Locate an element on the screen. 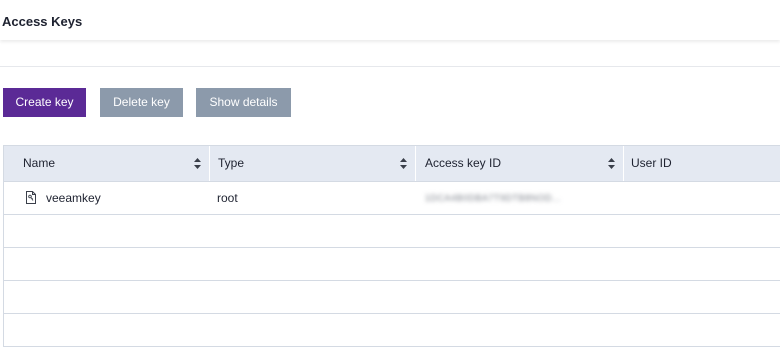 This screenshot has height=347, width=780. key-name: veeamkey is located at coordinates (73, 198).